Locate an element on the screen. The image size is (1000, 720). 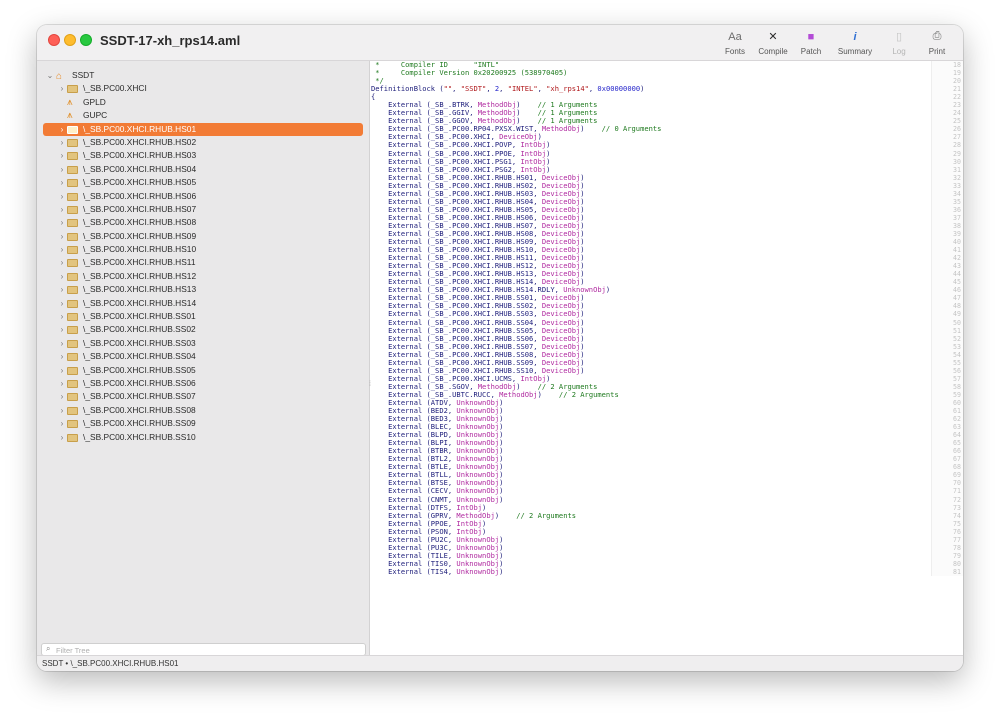
tree-item: › \_SB.PC00.XHCI.RHUB.HS14 is located at coordinates (203, 303).